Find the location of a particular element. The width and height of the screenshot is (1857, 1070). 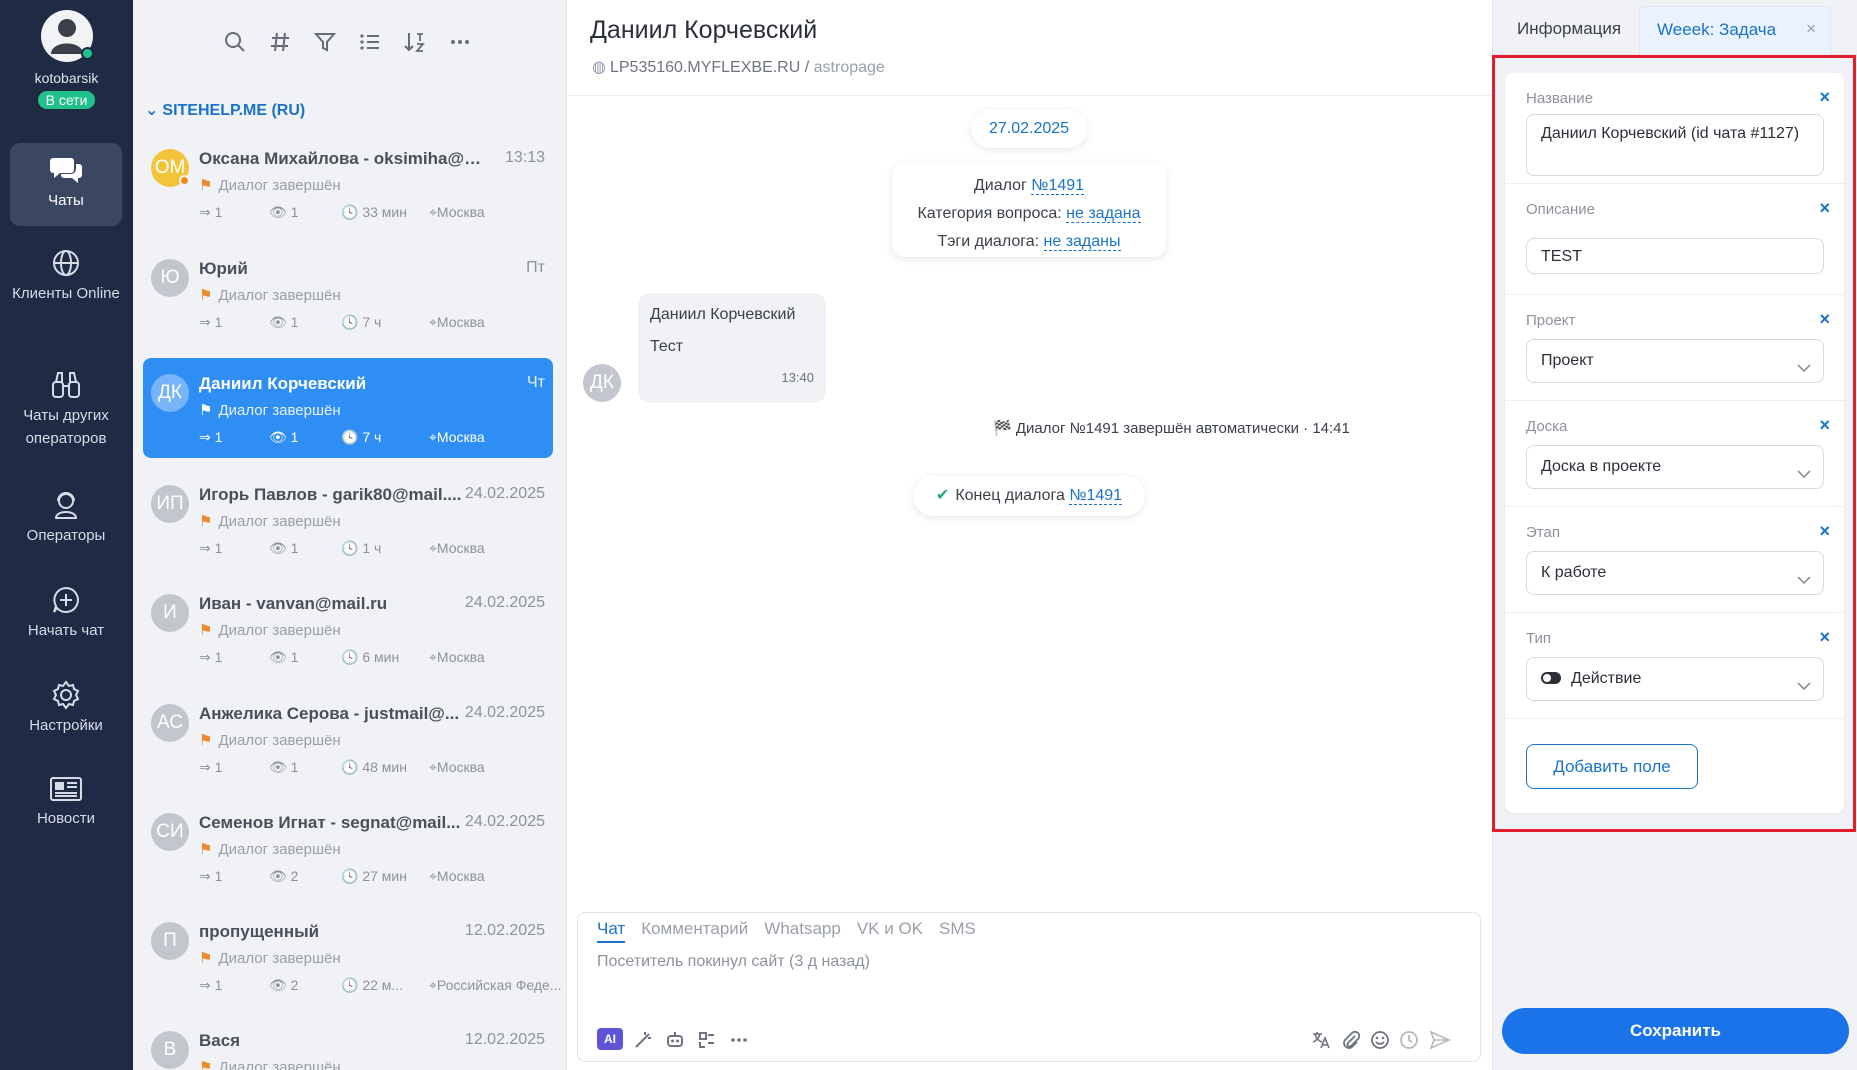

project-select: Проект is located at coordinates (1675, 361).